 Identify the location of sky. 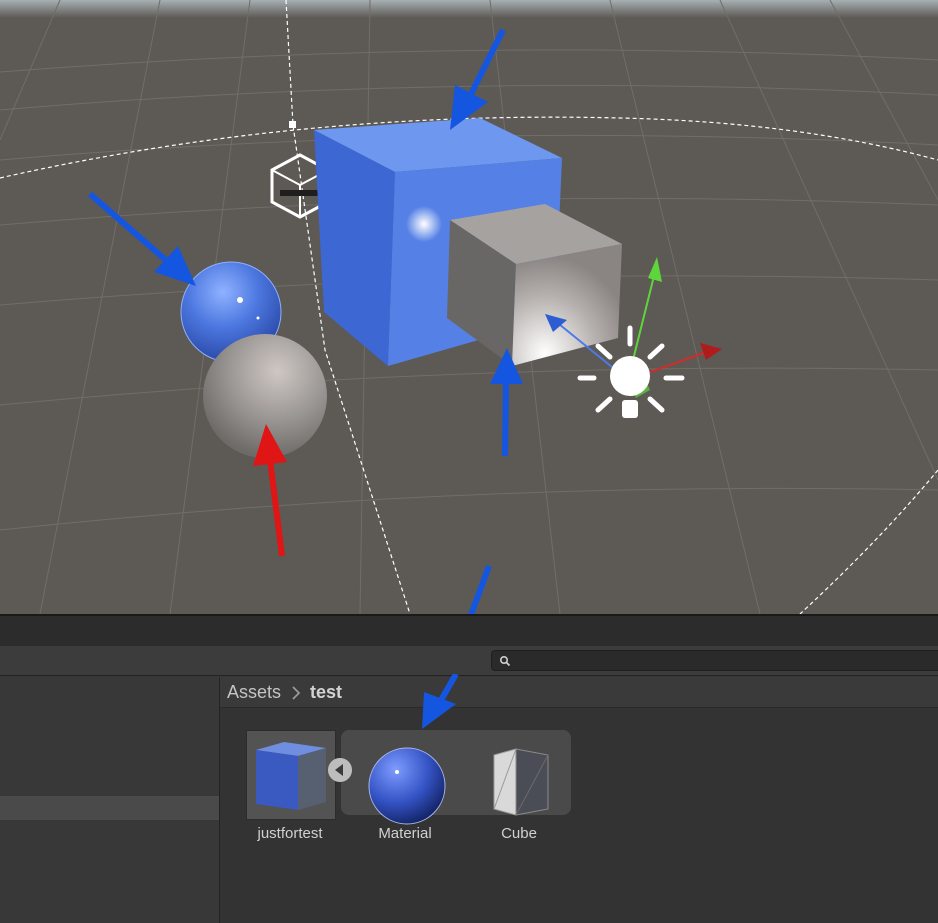
(469, 9).